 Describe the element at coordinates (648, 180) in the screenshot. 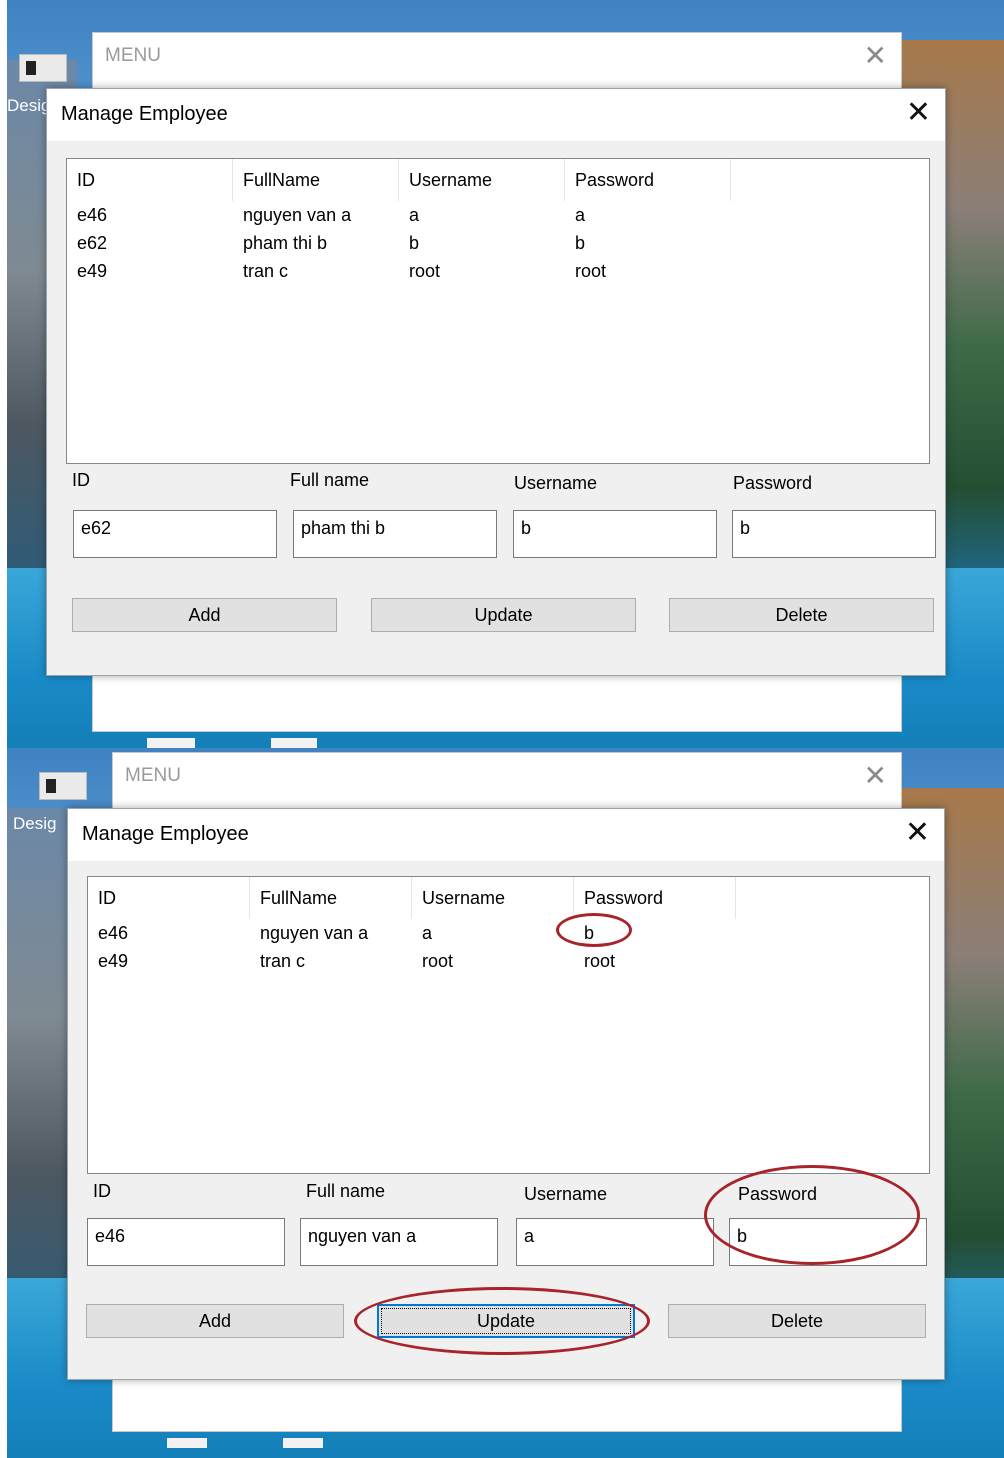

I see `column-header-password: Password` at that location.